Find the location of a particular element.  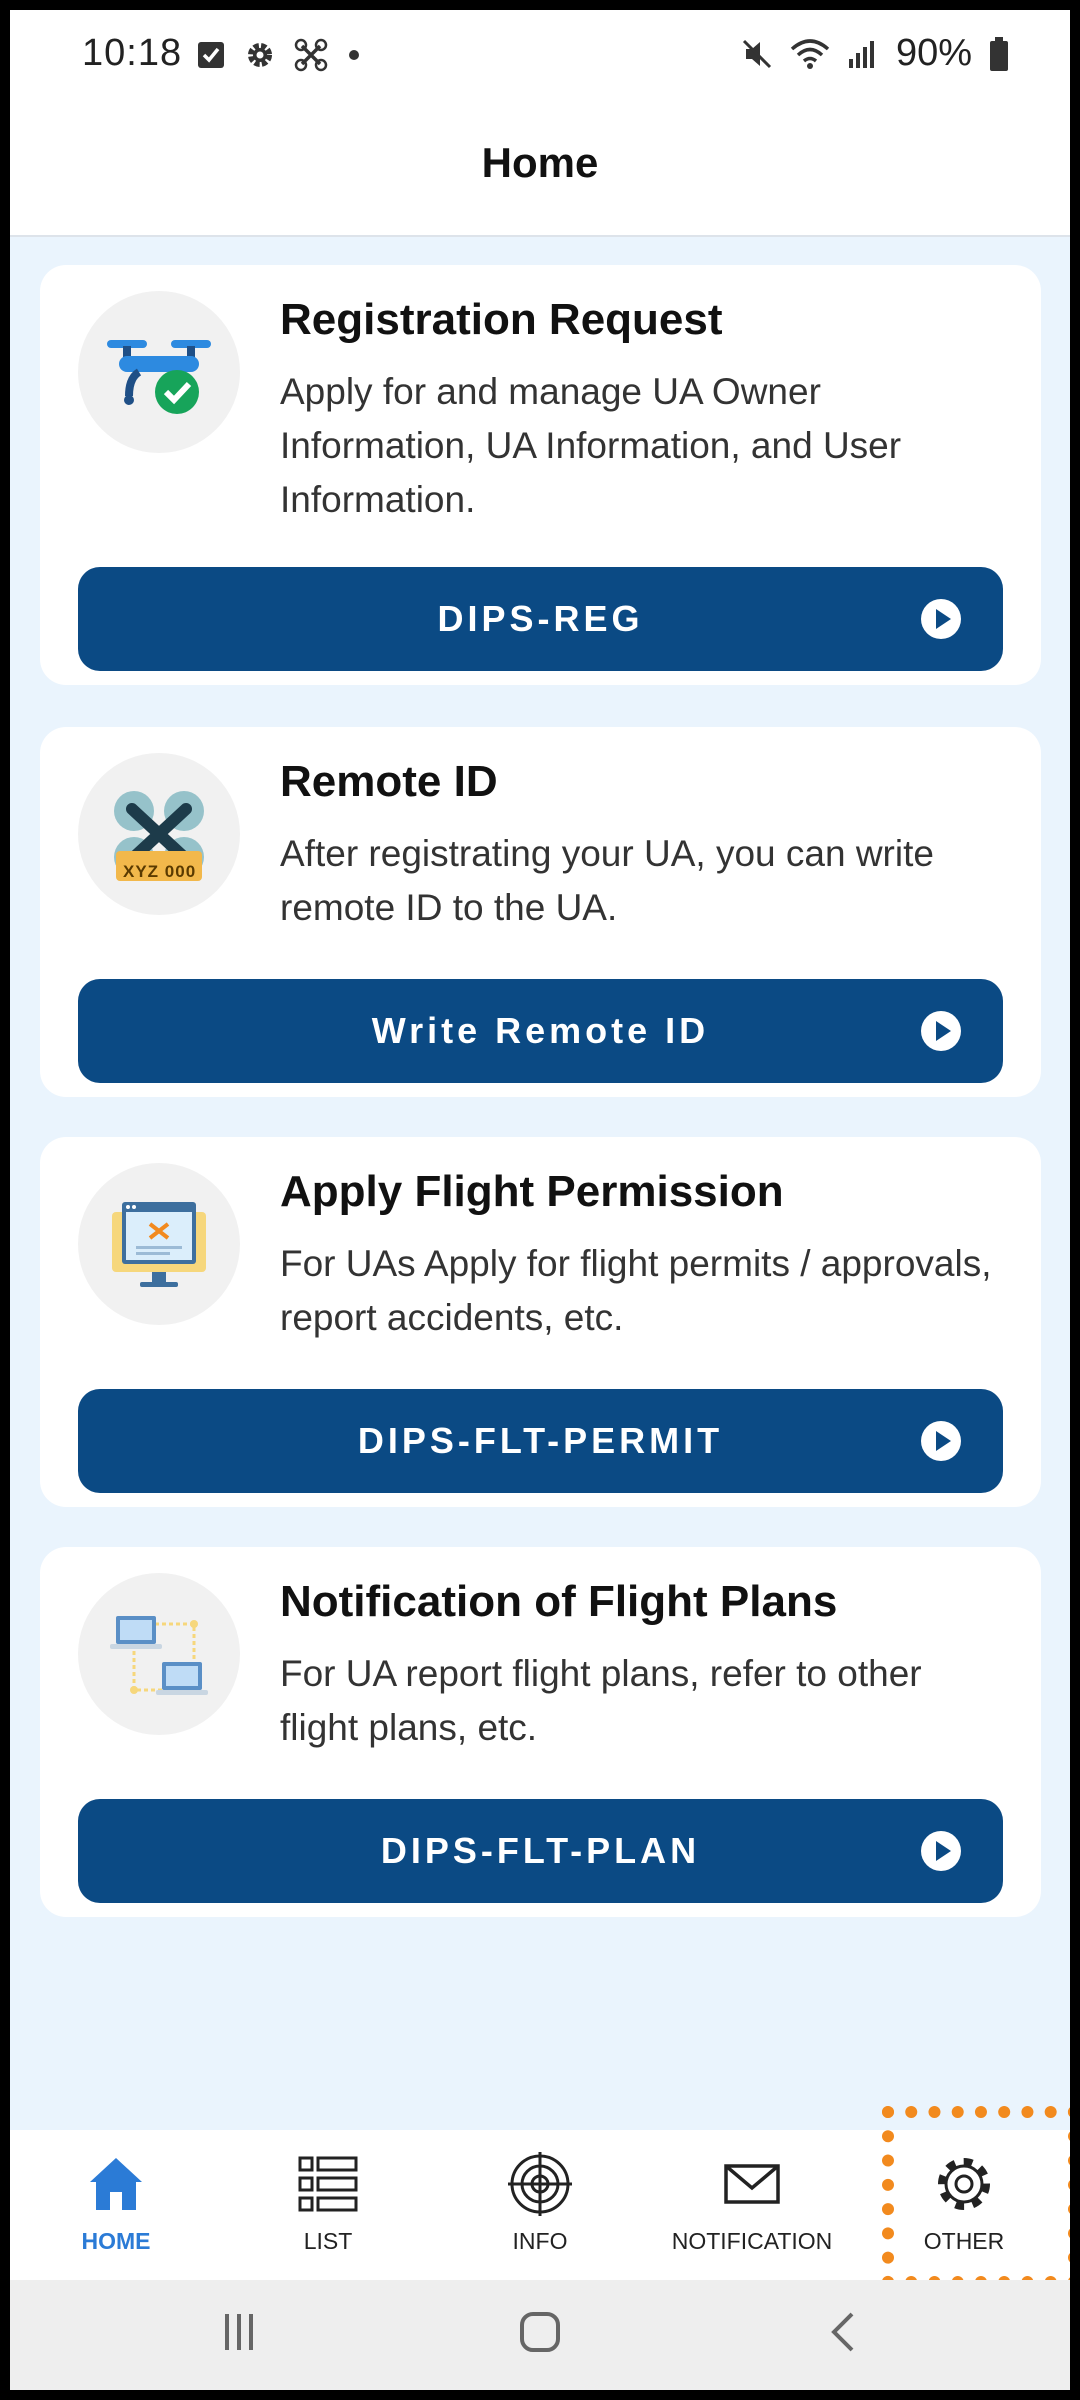

button-label: Write Remote ID is located at coordinates (540, 1030).